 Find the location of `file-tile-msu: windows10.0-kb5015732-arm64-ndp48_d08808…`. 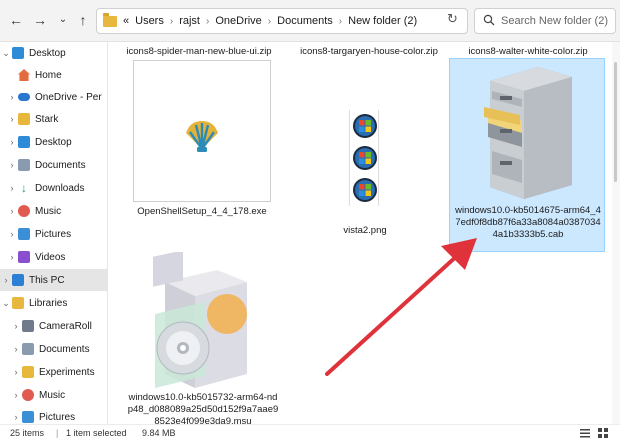

file-tile-msu: windows10.0-kb5015732-arm64-ndp48_d08808… is located at coordinates (203, 336).